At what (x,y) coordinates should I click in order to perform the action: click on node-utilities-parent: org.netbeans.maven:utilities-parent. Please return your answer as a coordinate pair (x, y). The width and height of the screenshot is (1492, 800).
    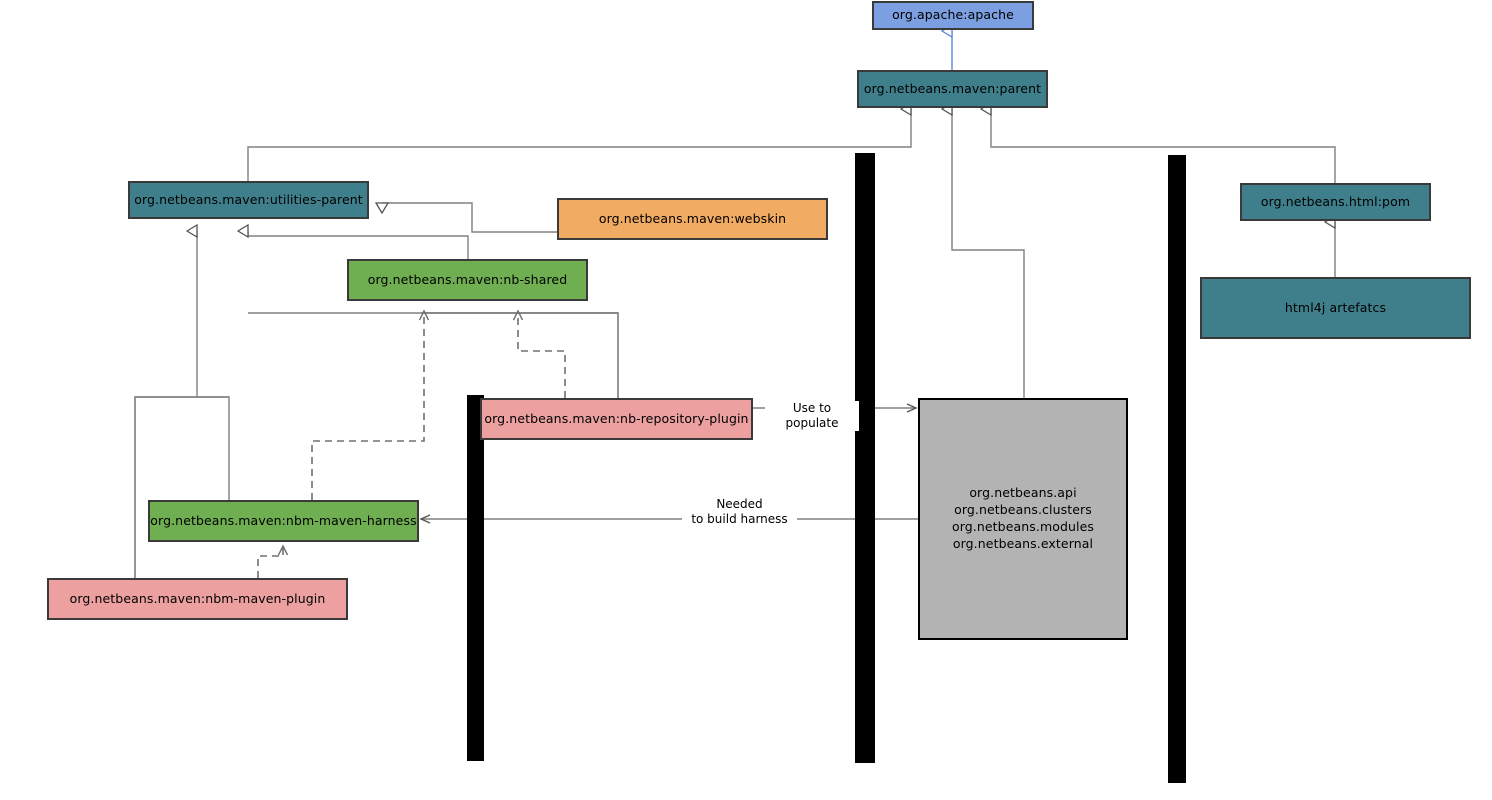
    Looking at the image, I should click on (248, 200).